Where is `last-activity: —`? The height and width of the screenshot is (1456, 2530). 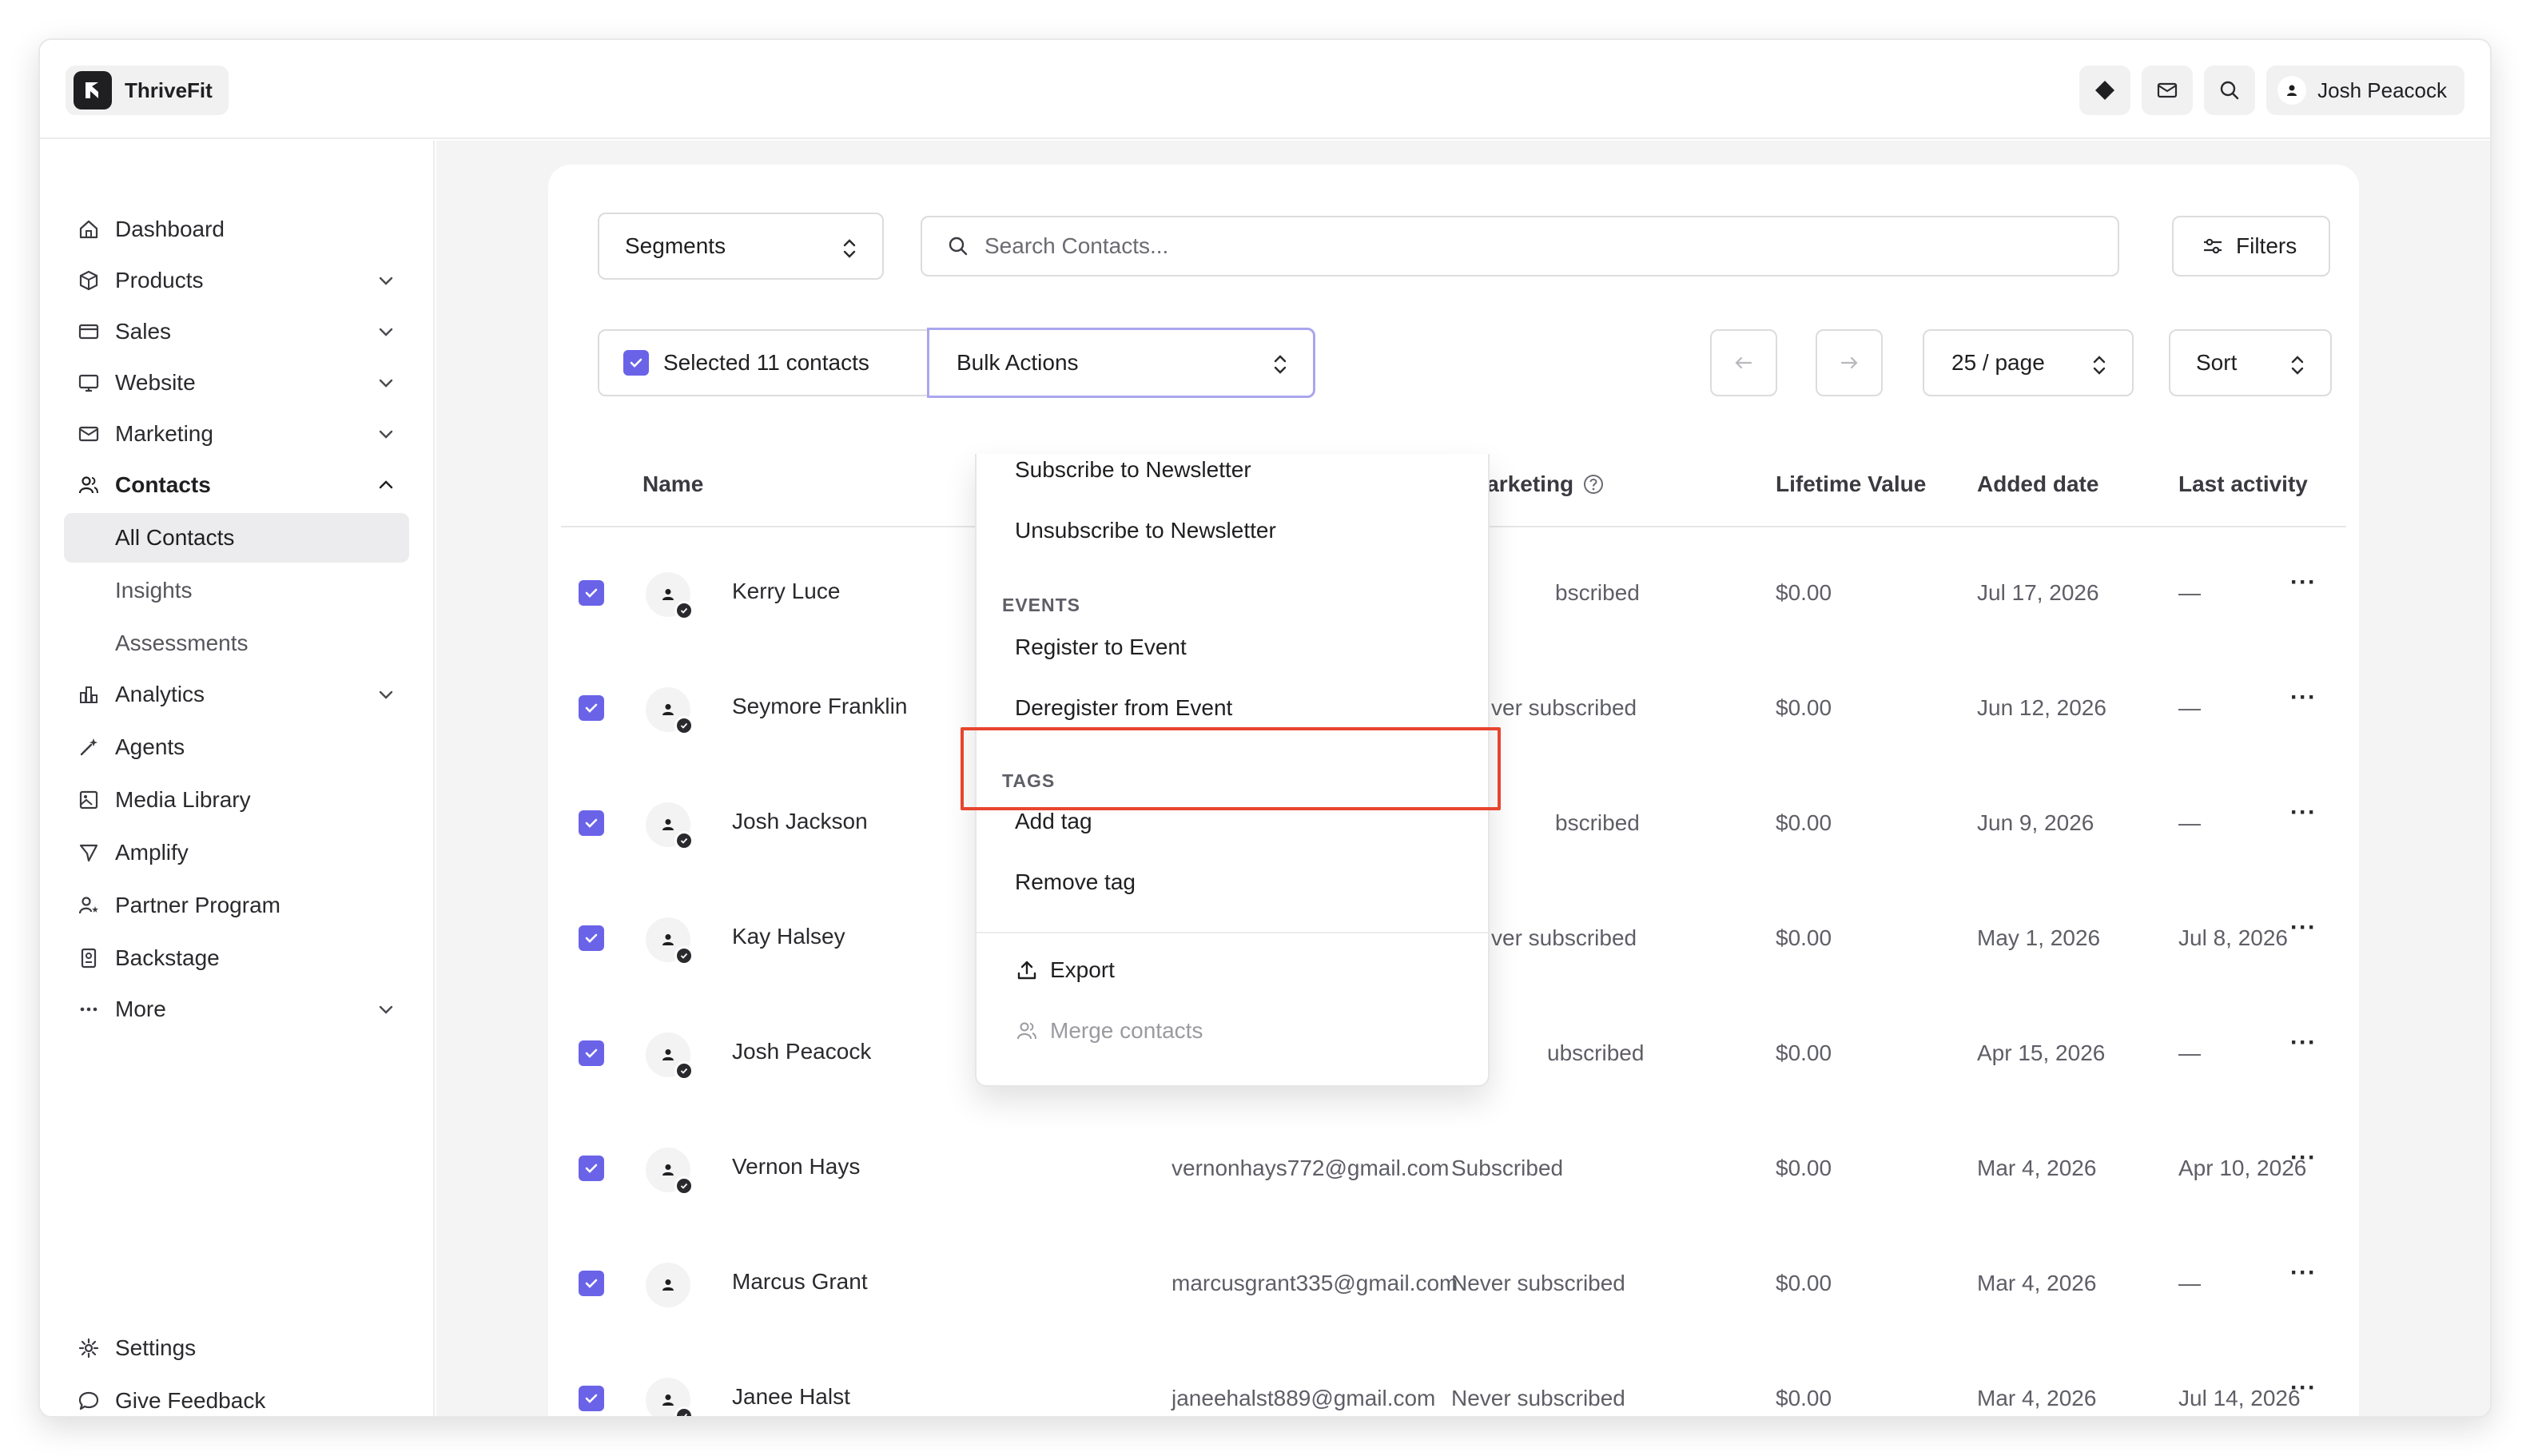
last-activity: — is located at coordinates (2189, 1283).